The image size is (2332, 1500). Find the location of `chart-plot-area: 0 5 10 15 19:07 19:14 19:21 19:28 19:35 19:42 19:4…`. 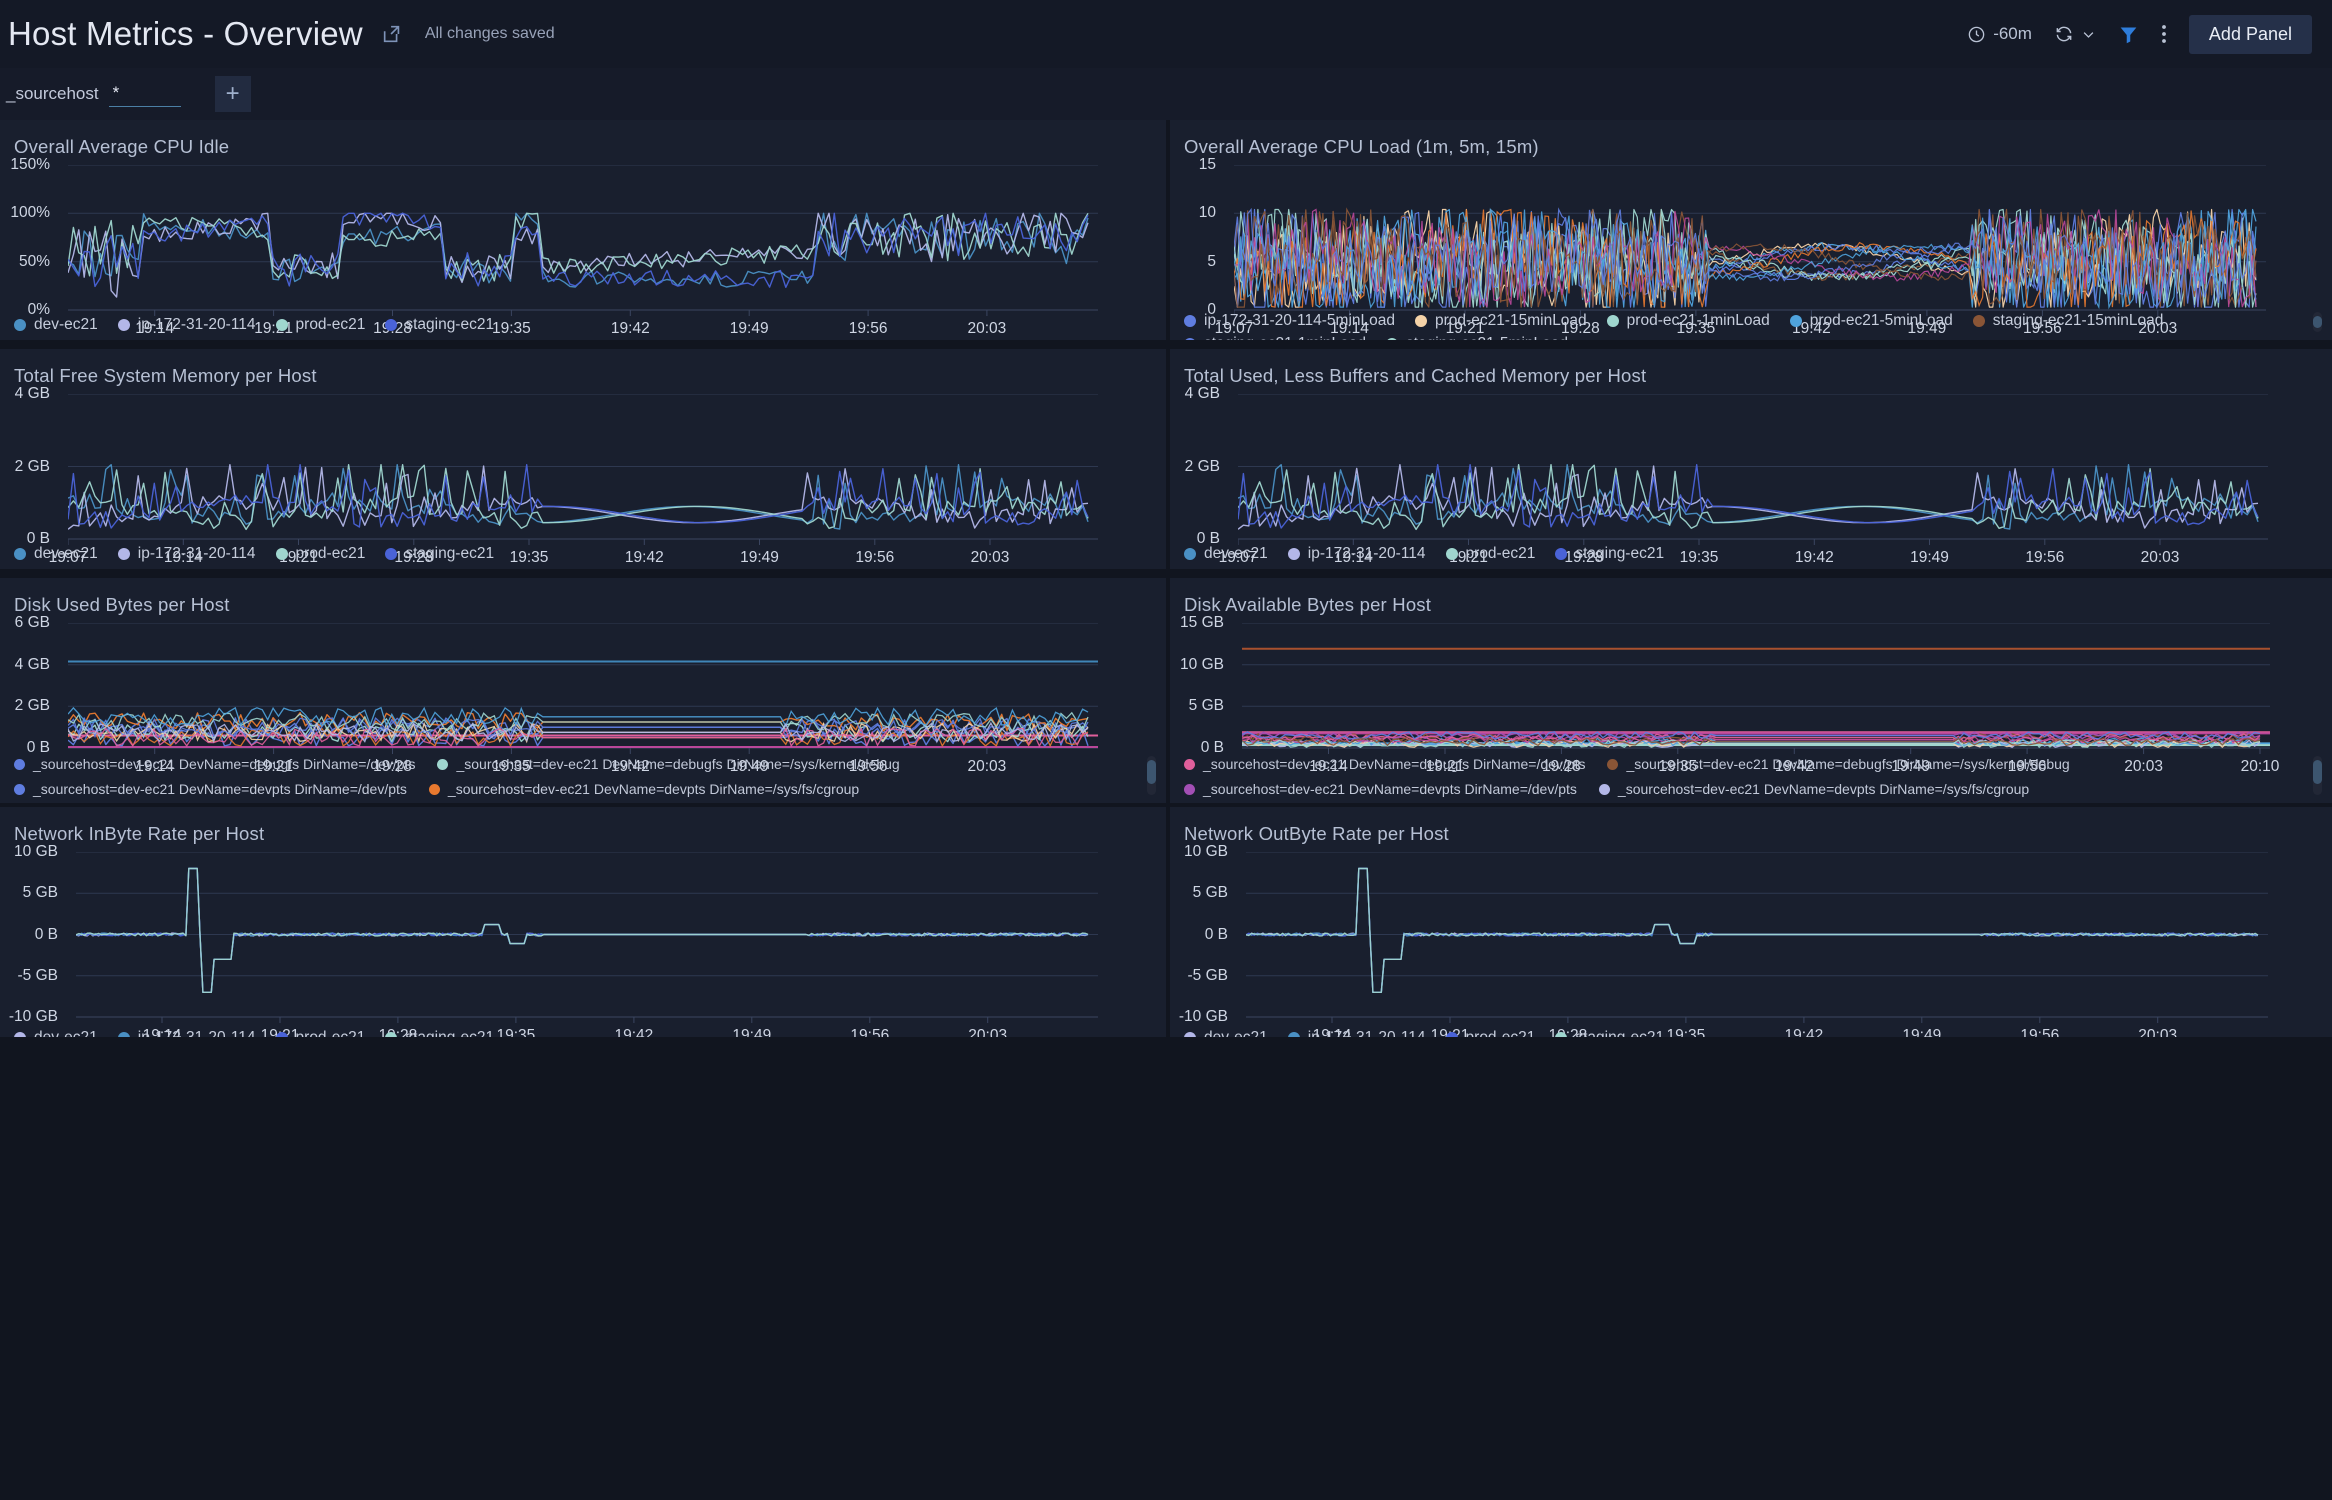

chart-plot-area: 0 5 10 15 19:07 19:14 19:21 19:28 19:35 19:42 19:4… is located at coordinates (1732, 246).